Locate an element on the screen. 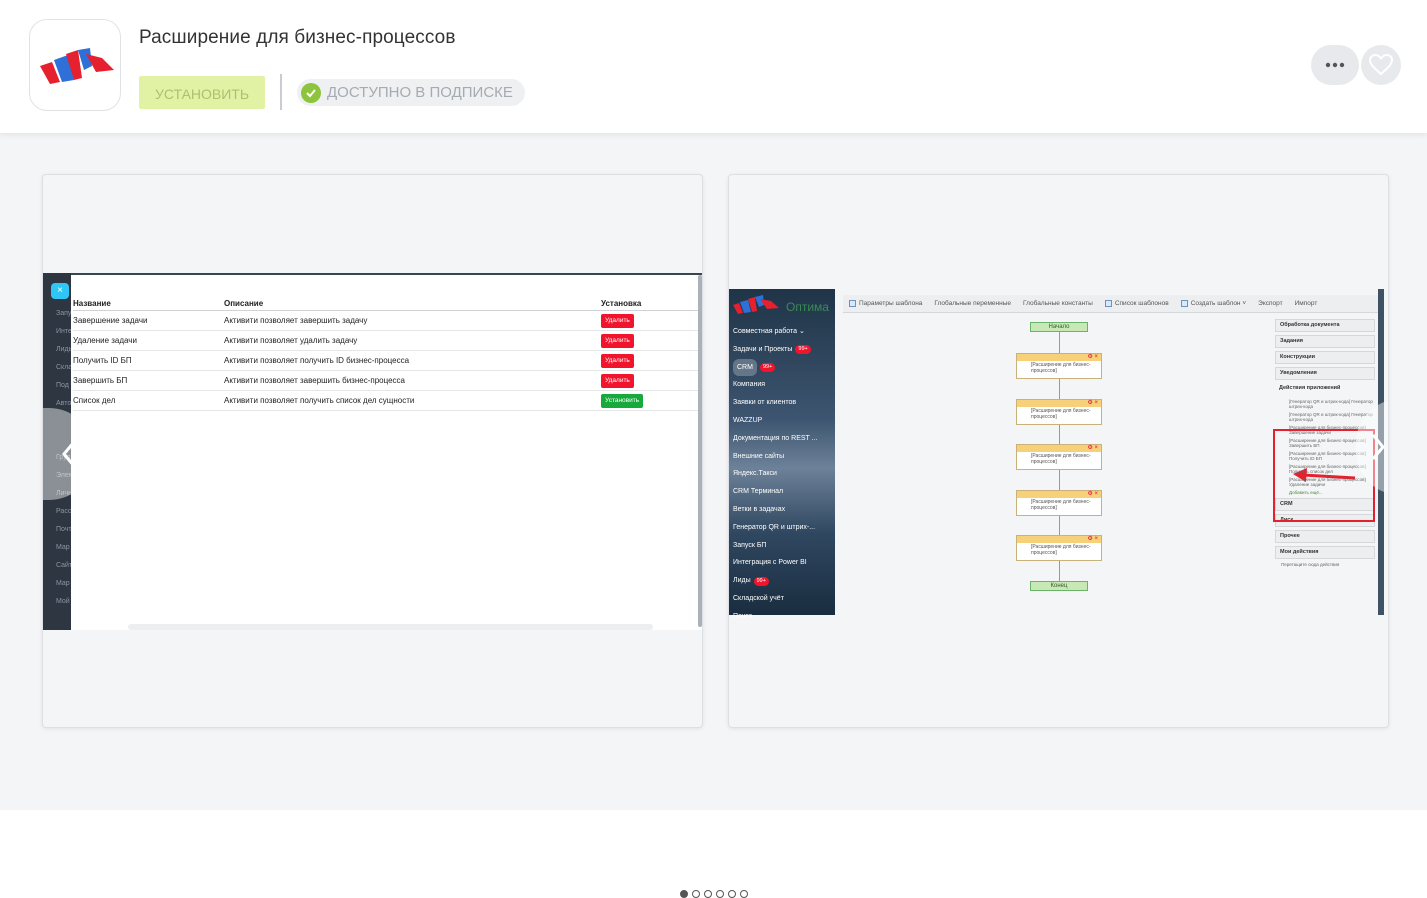 The image size is (1427, 898). menu-item: Ветки в задачах is located at coordinates (775, 510).